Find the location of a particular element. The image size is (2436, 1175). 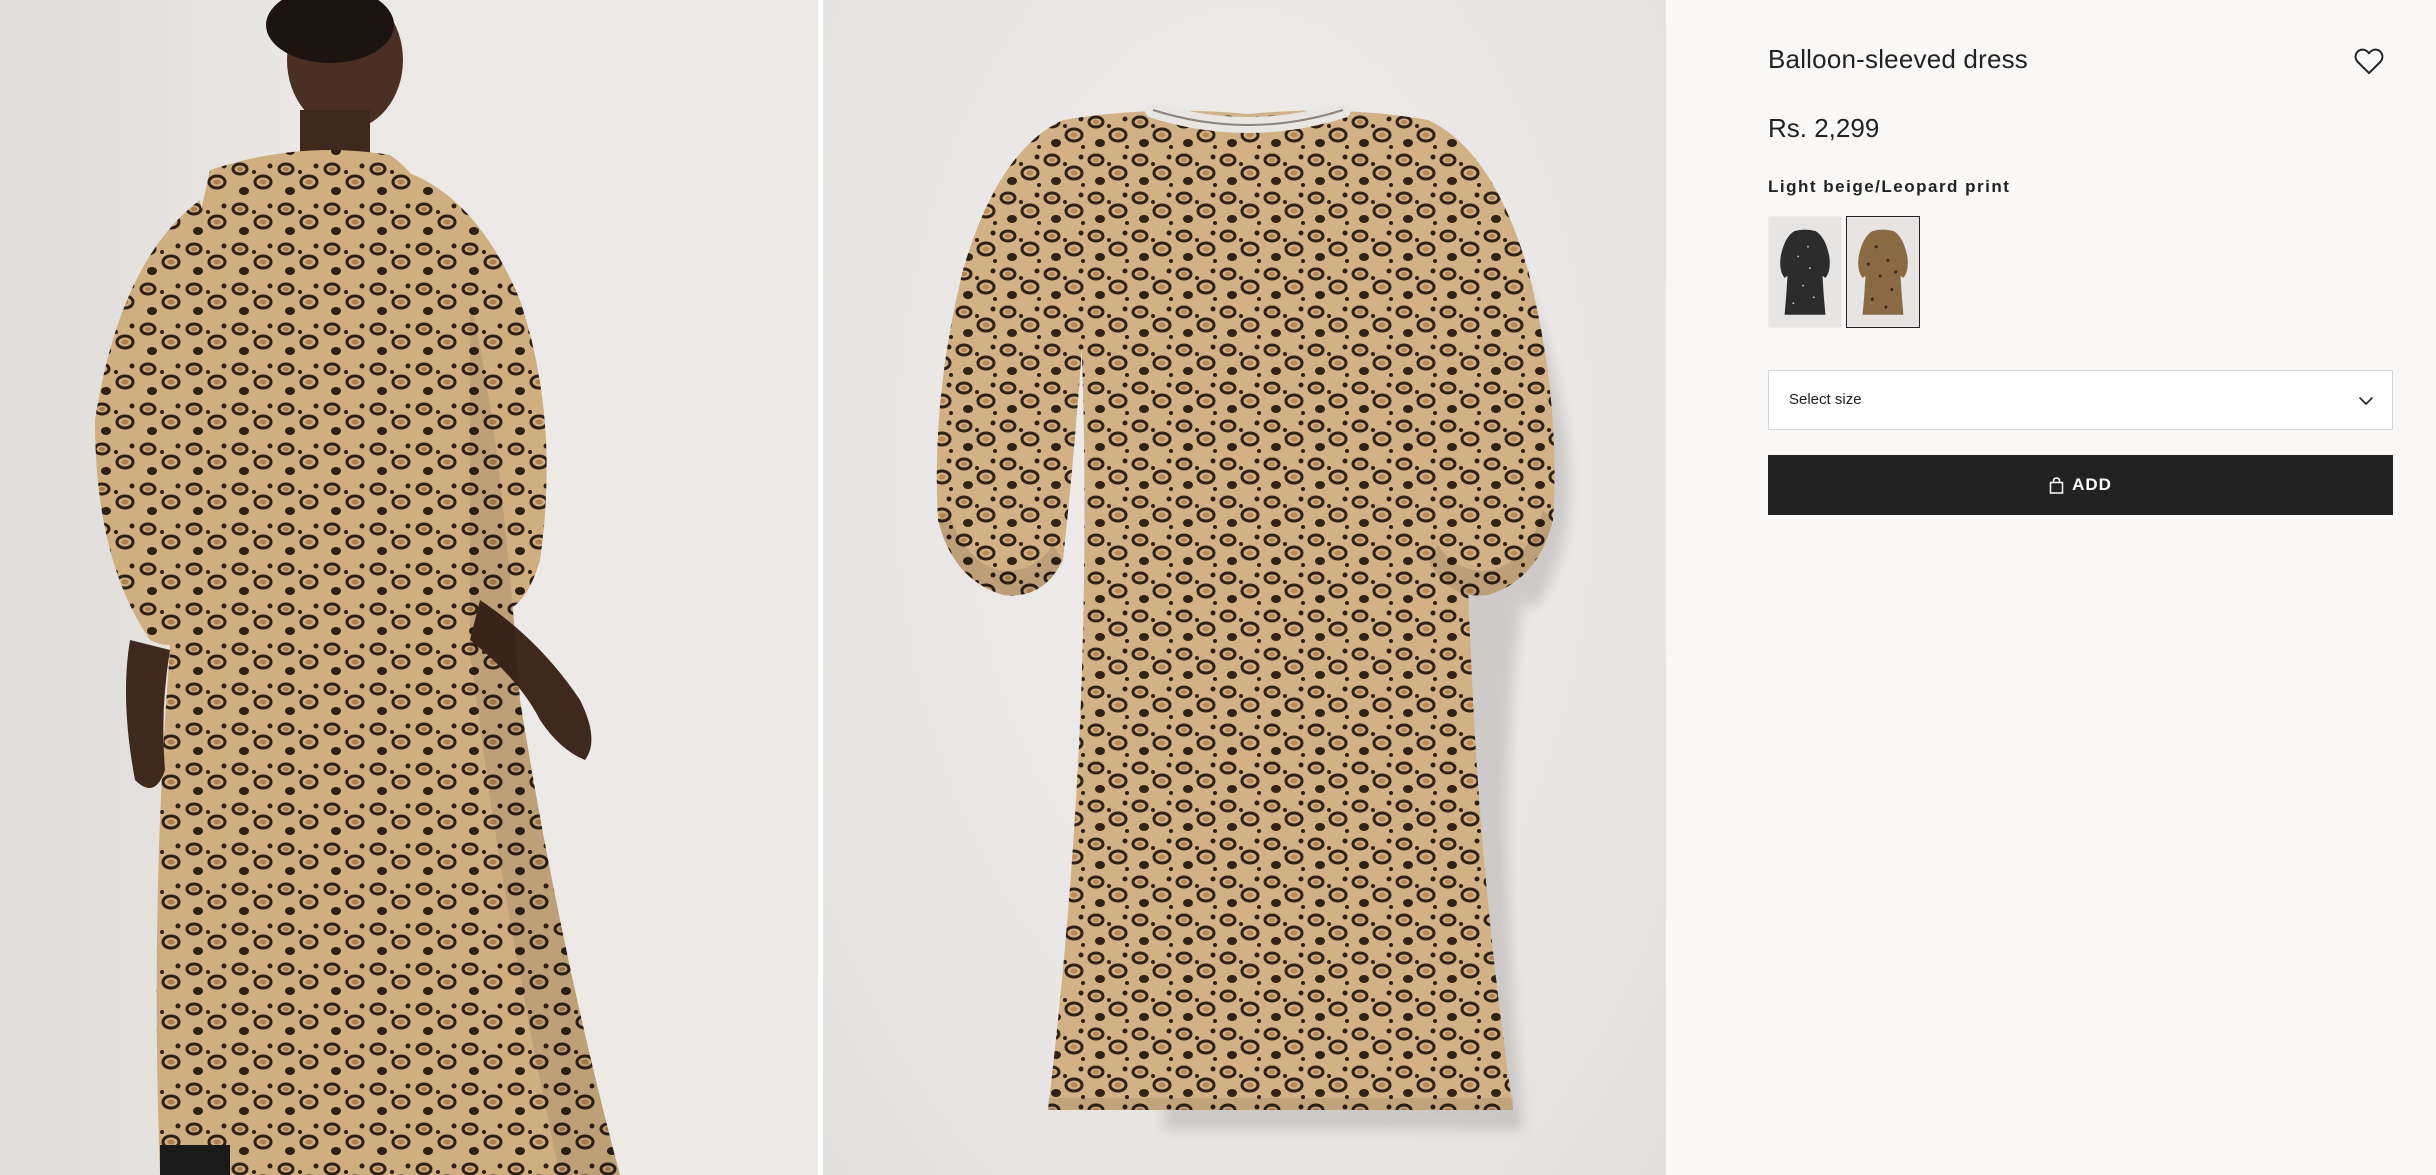

leopard-dress-thumbnail is located at coordinates (1883, 272).